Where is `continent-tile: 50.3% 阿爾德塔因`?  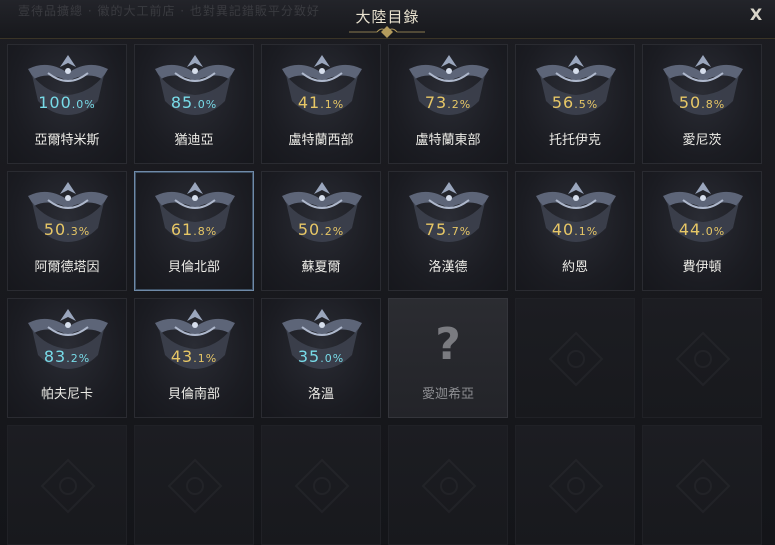 continent-tile: 50.3% 阿爾德塔因 is located at coordinates (67, 231).